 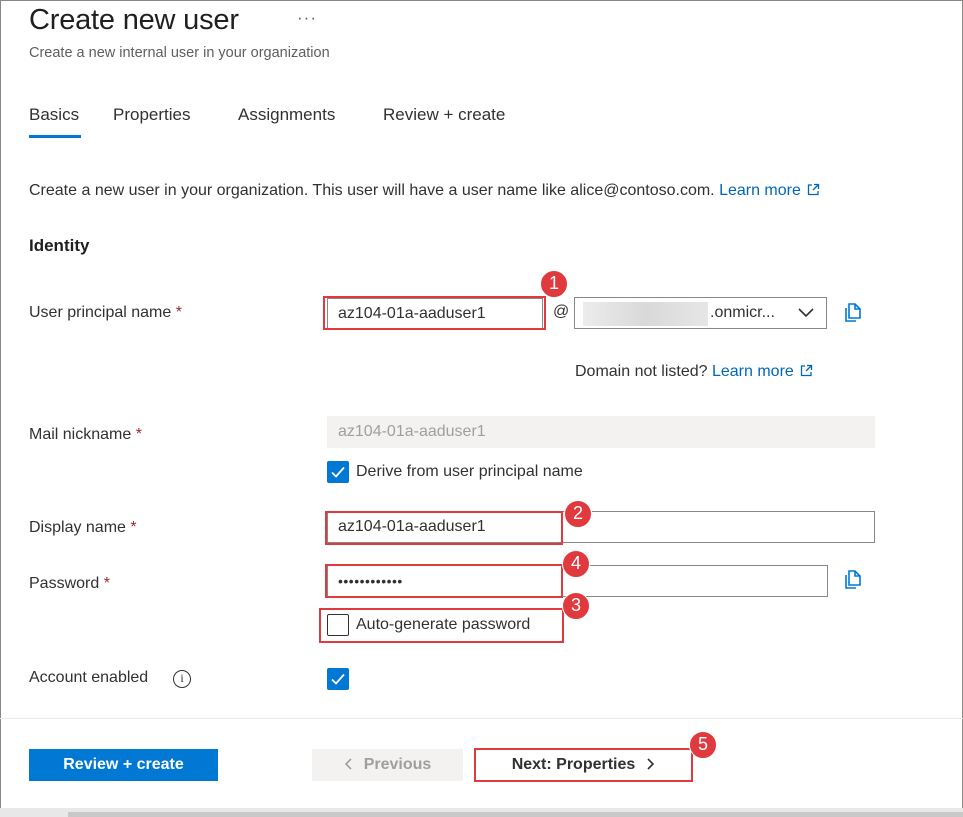 I want to click on info-icon: i, so click(x=182, y=679).